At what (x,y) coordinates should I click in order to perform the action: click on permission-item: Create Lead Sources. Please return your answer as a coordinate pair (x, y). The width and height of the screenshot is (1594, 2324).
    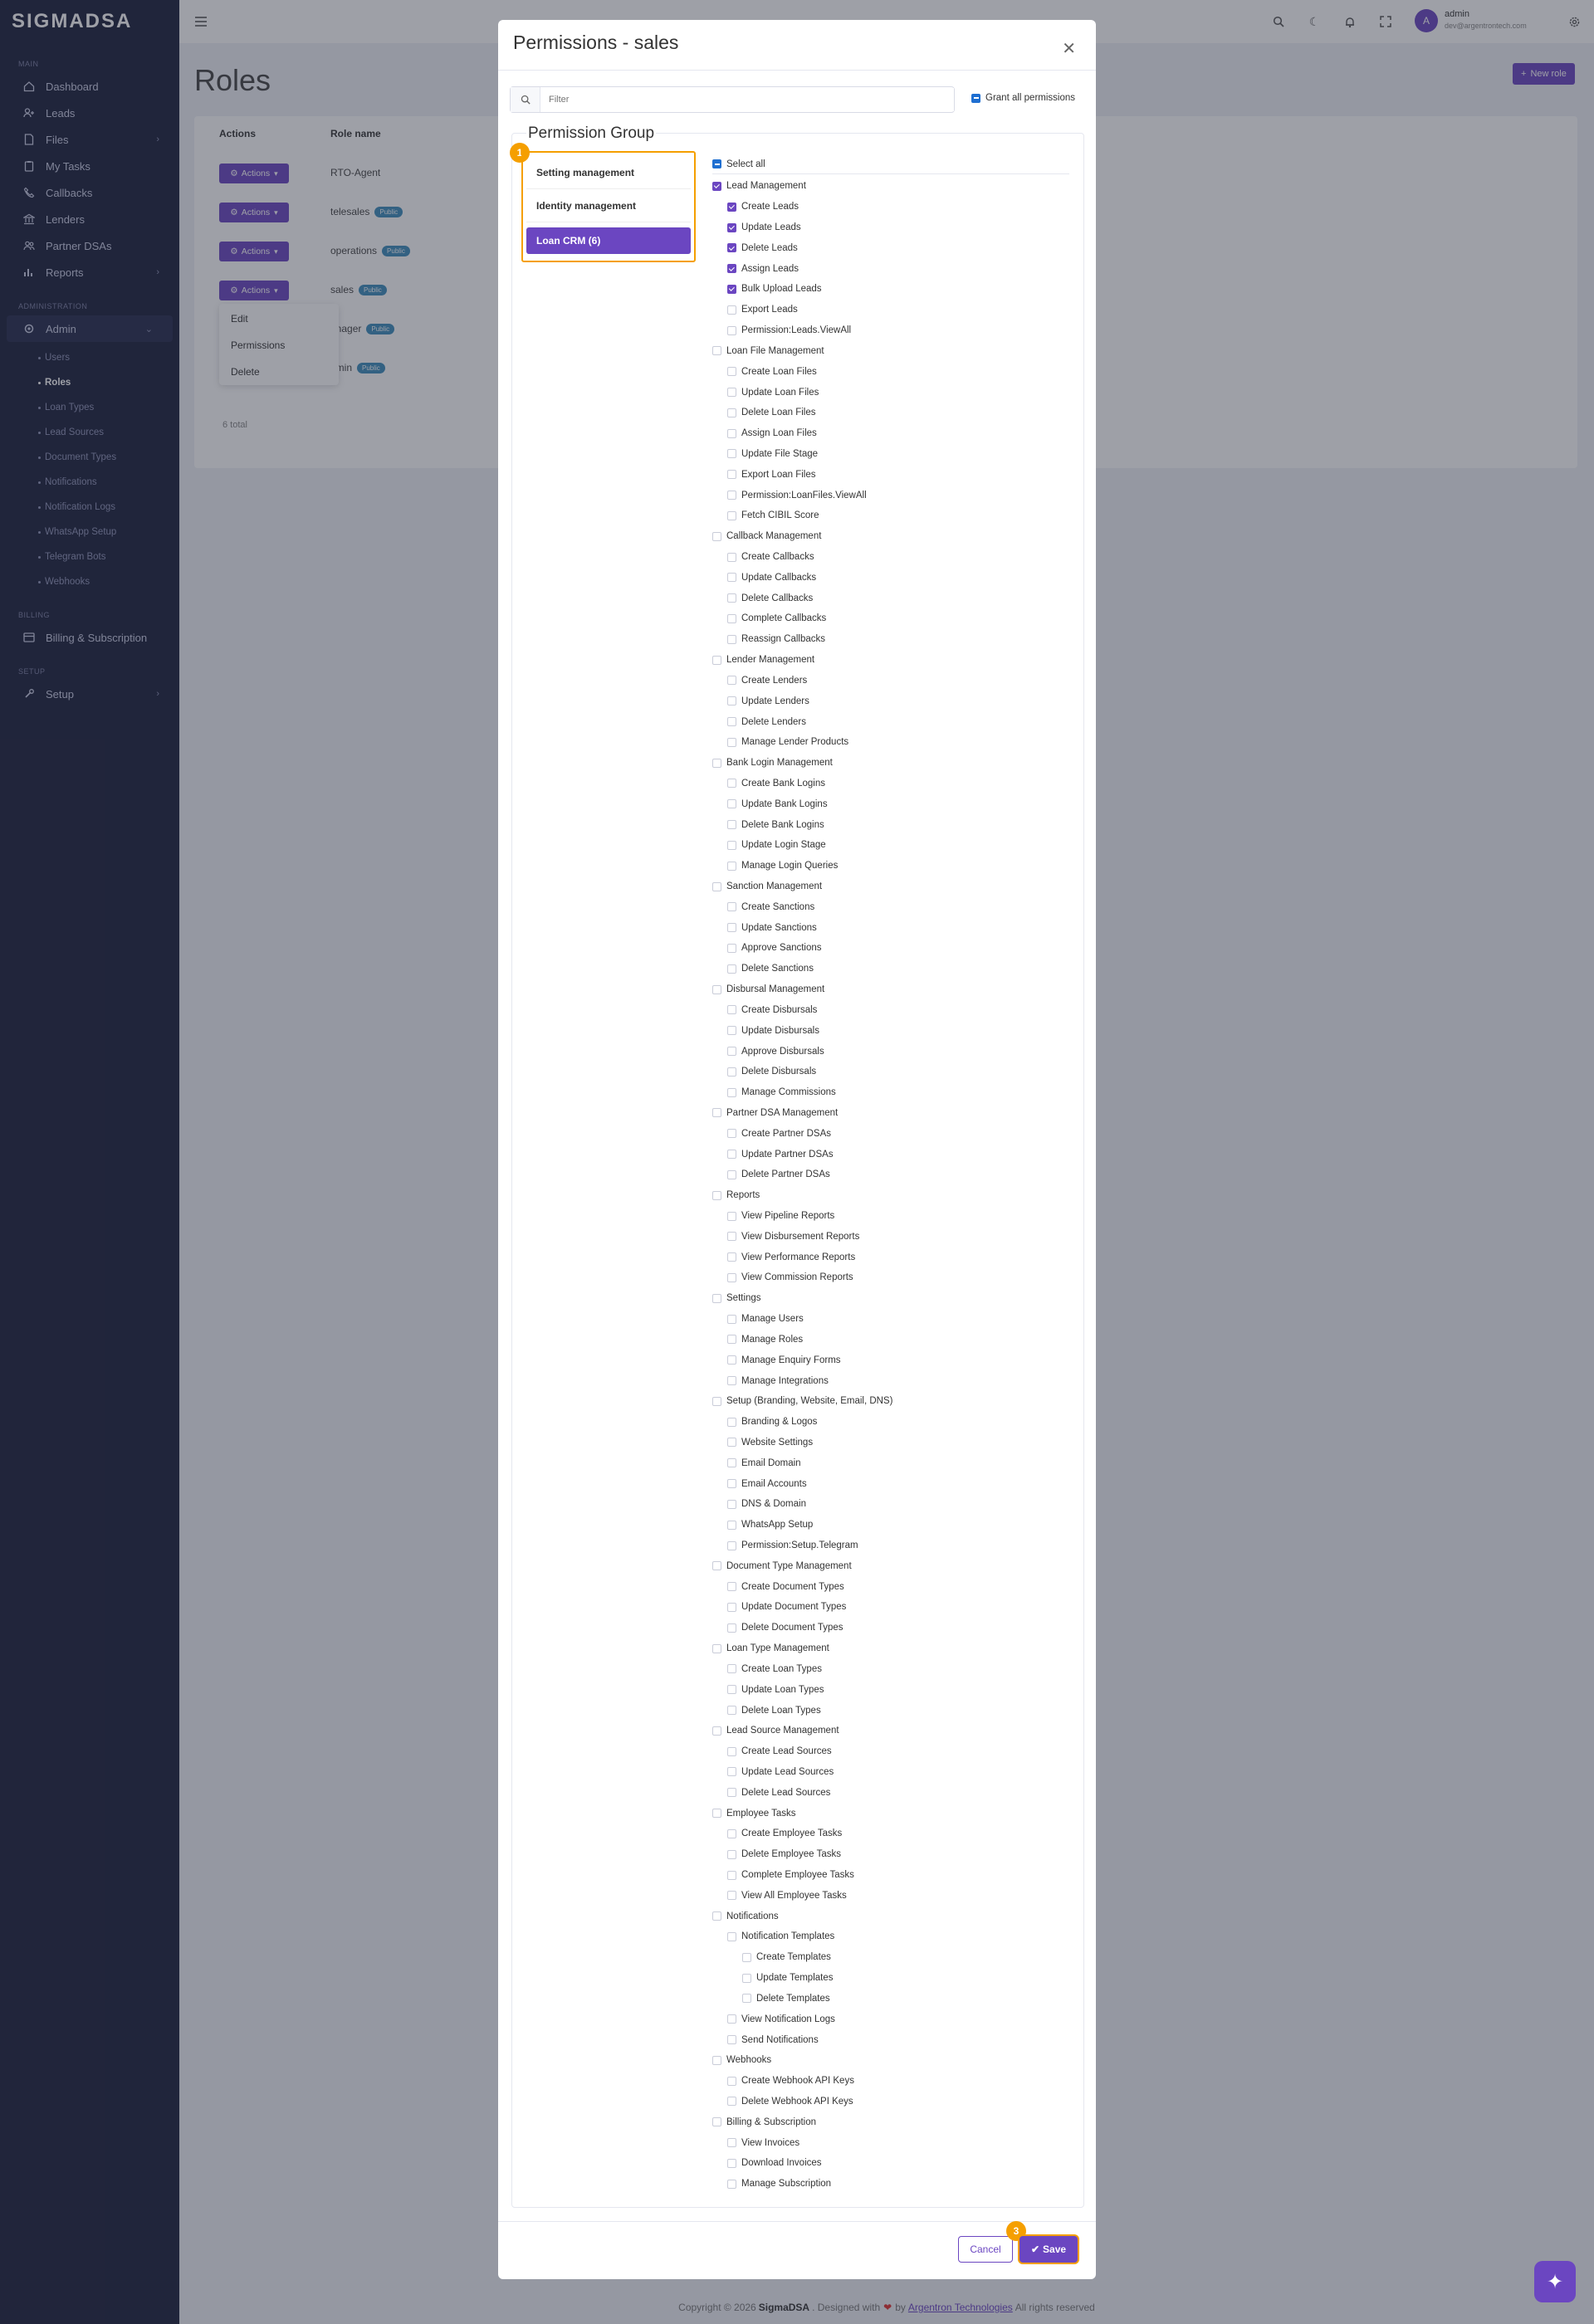
    Looking at the image, I should click on (890, 1751).